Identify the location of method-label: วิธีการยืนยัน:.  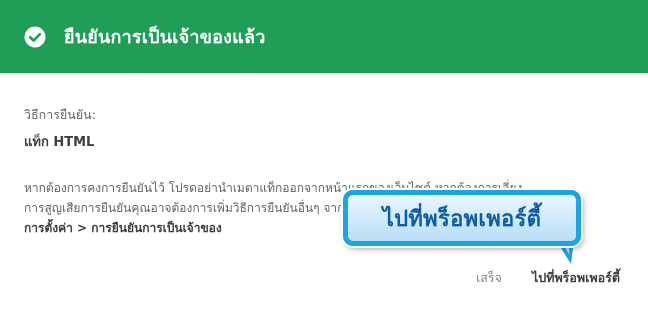
(60, 114).